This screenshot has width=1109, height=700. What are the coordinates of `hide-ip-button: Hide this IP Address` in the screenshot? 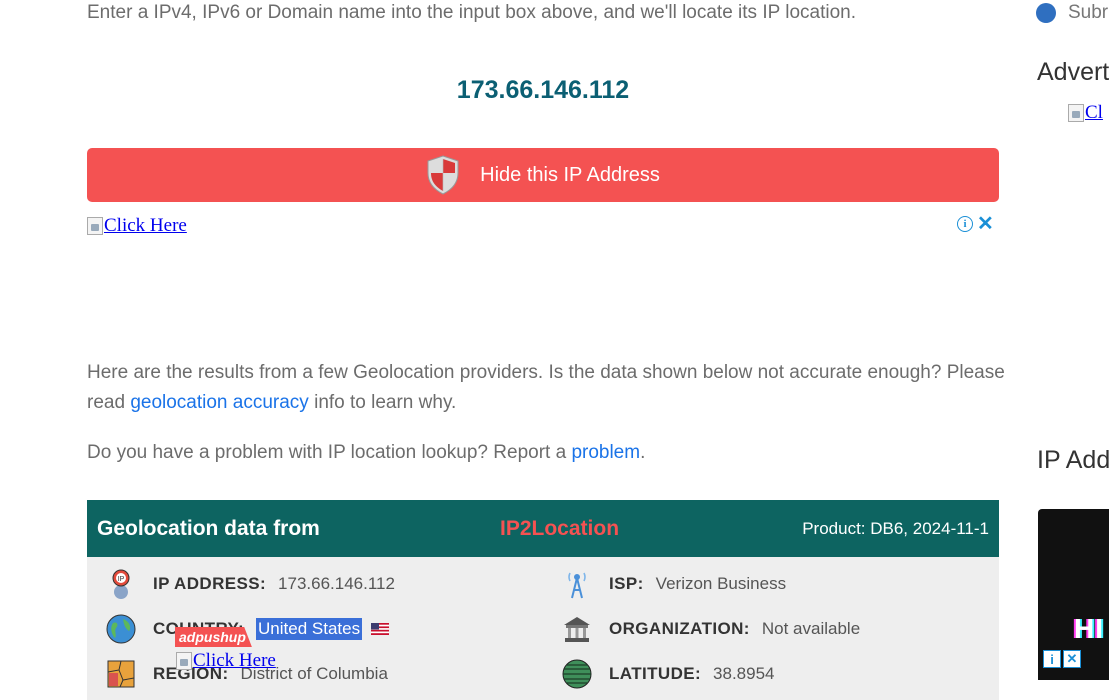 It's located at (543, 175).